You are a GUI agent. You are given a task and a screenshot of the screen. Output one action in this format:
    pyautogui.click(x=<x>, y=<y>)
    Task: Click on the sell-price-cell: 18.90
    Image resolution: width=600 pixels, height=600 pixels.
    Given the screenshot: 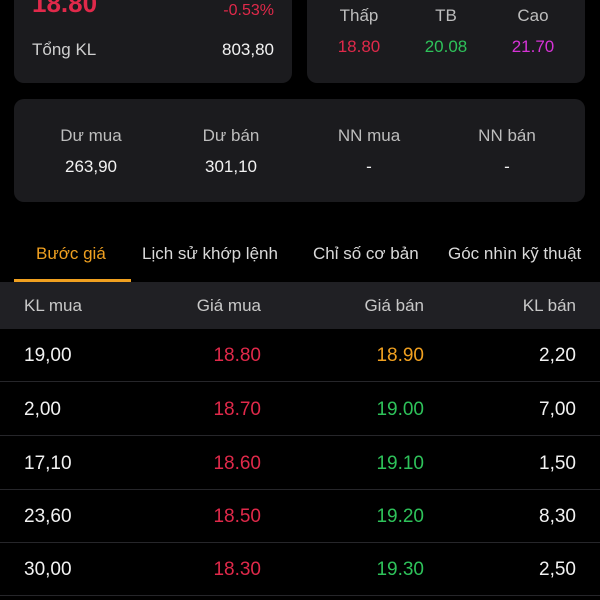 What is the action you would take?
    pyautogui.click(x=400, y=355)
    